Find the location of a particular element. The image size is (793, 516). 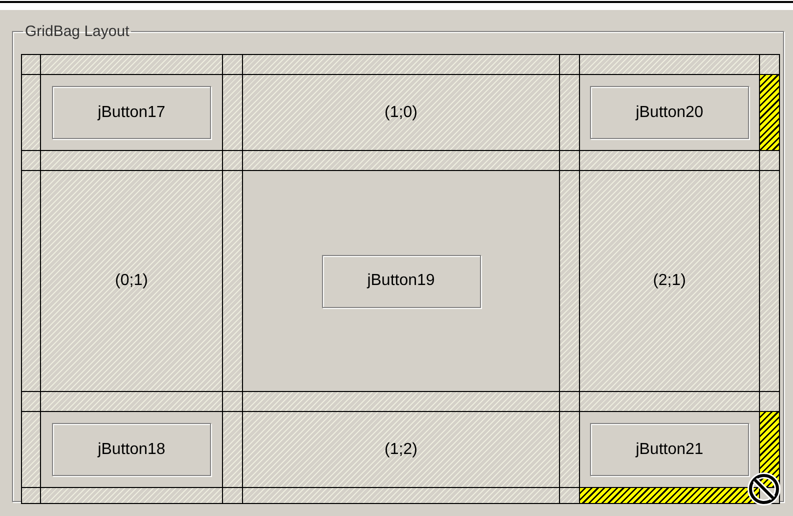

panel-title: GridBag Layout is located at coordinates (77, 31).